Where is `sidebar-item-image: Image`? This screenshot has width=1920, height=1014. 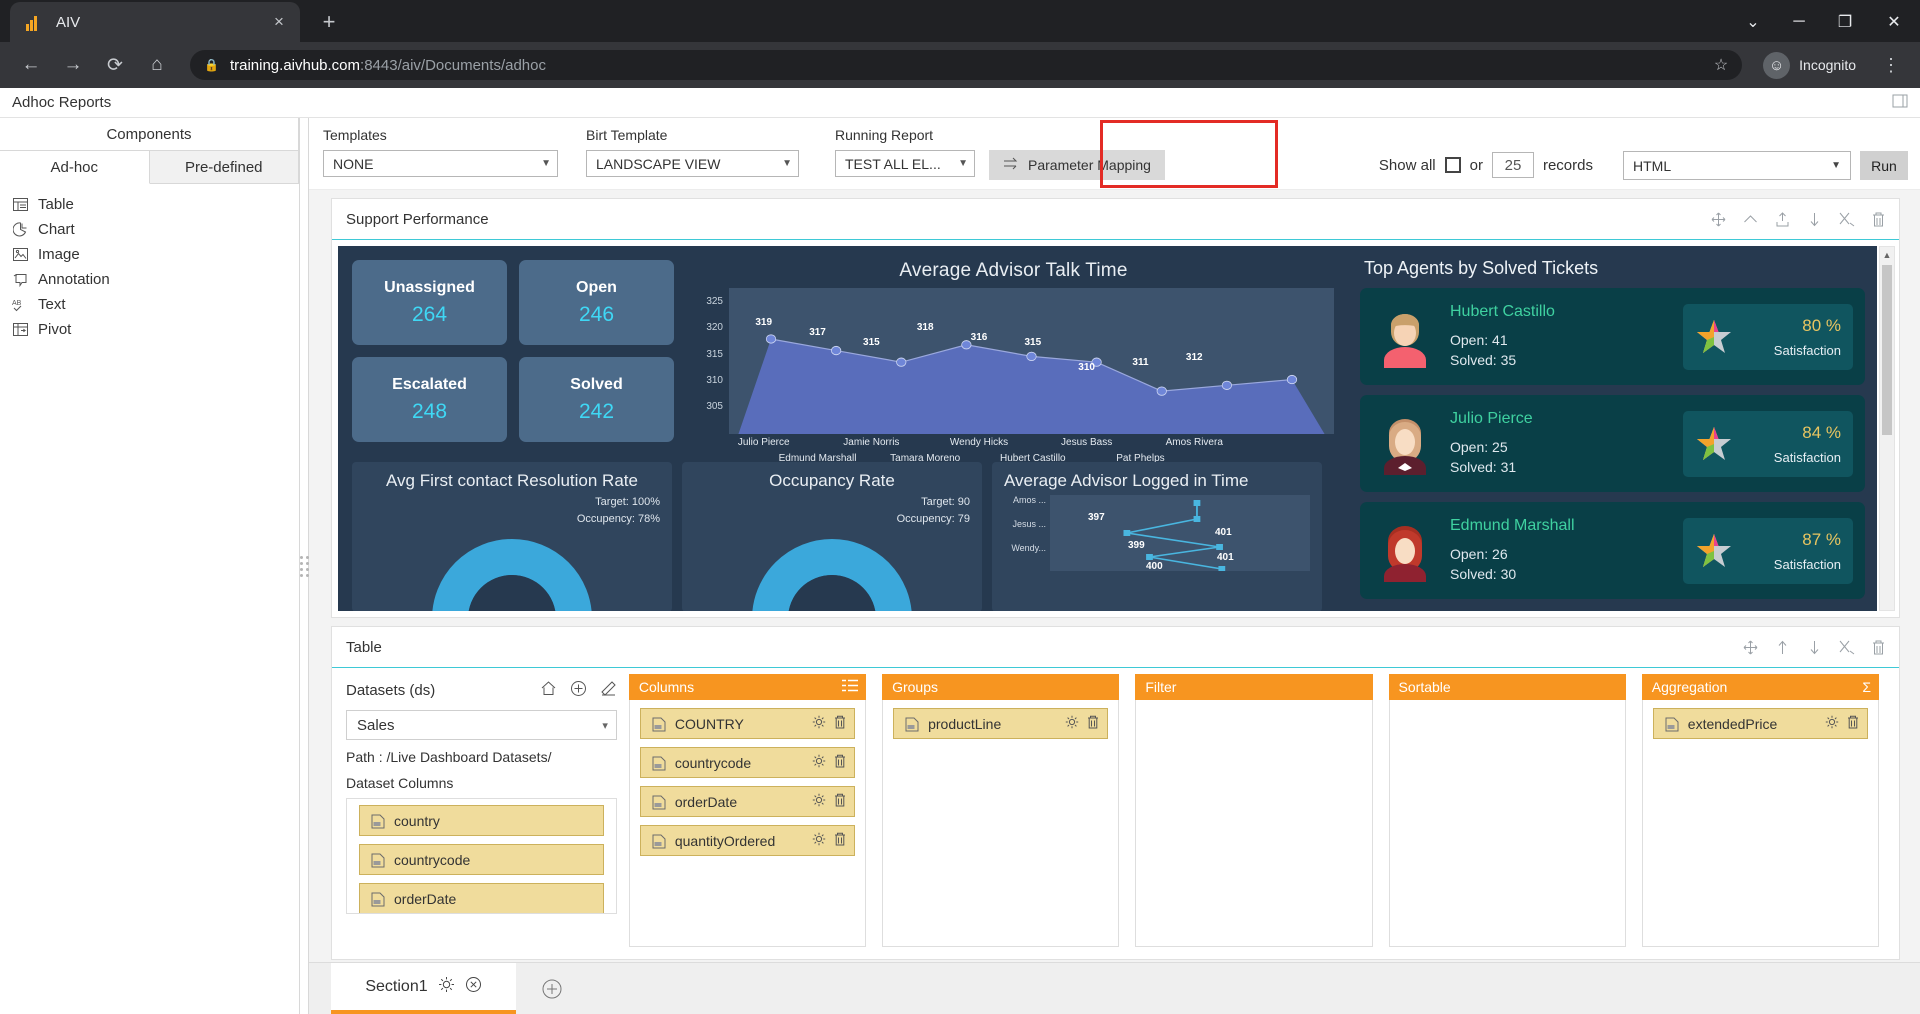
sidebar-item-image: Image is located at coordinates (155, 254).